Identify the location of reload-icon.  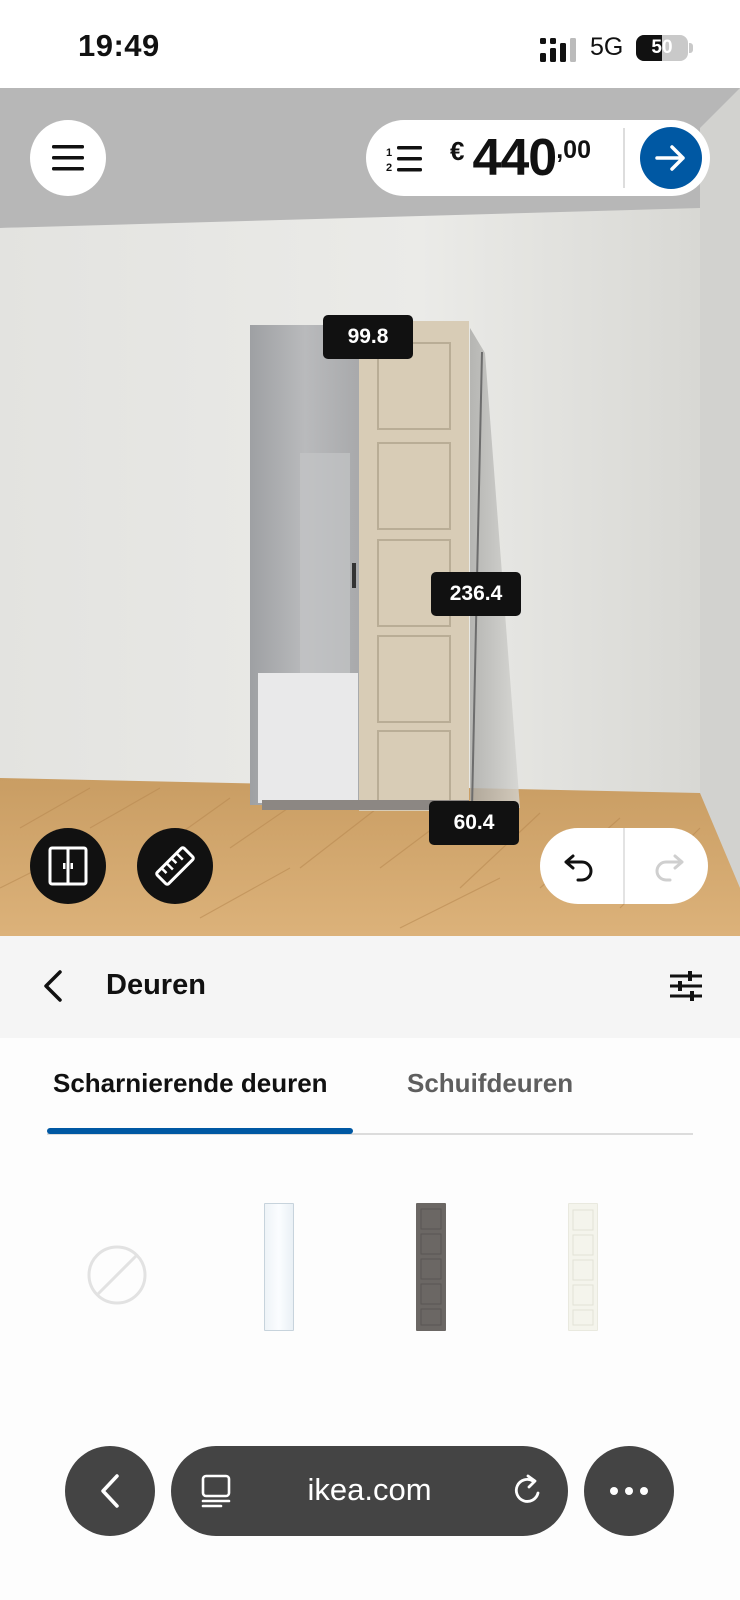
(528, 1491).